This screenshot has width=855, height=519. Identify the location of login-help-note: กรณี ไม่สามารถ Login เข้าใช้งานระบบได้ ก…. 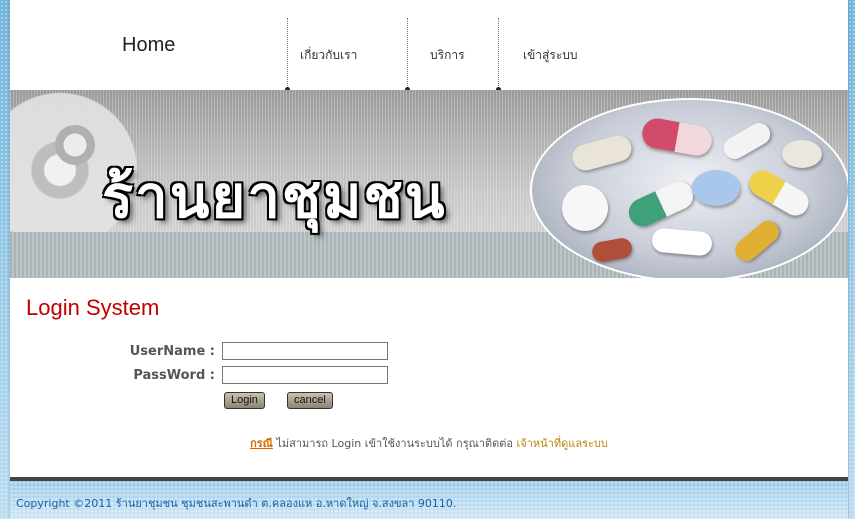
(429, 443).